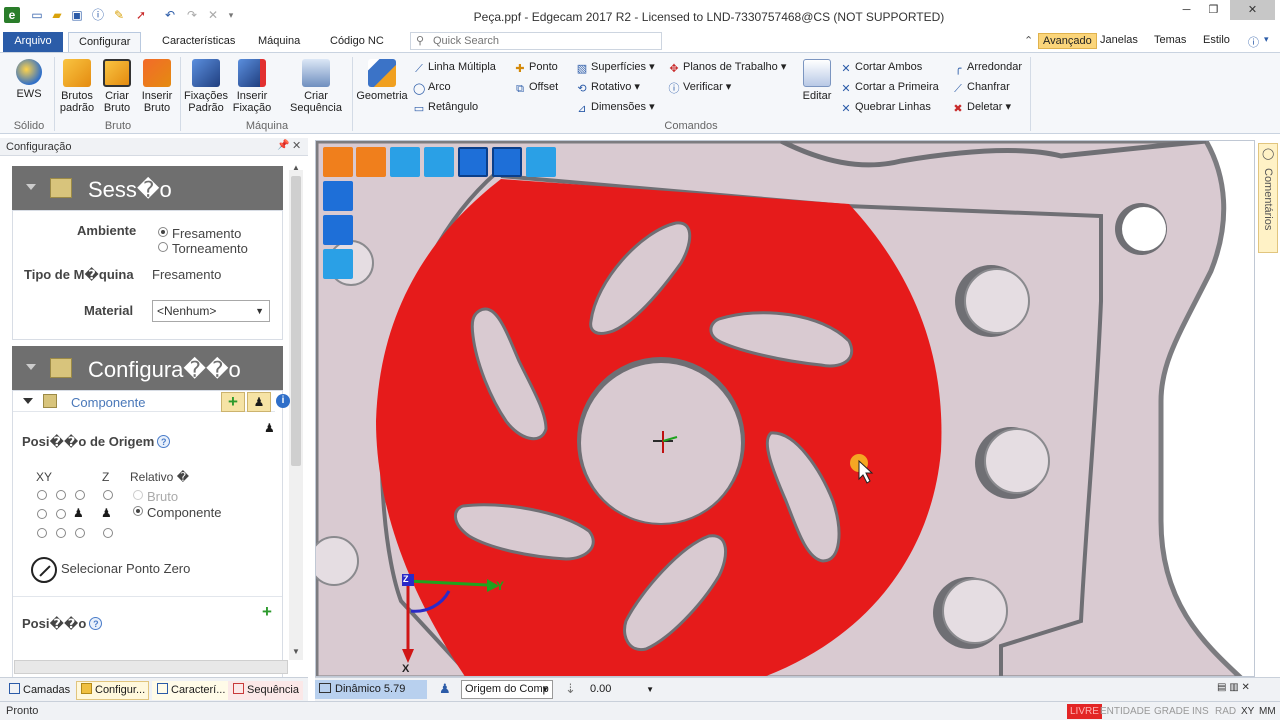 The image size is (1280, 720). What do you see at coordinates (338, 264) in the screenshot?
I see `side-view-icon` at bounding box center [338, 264].